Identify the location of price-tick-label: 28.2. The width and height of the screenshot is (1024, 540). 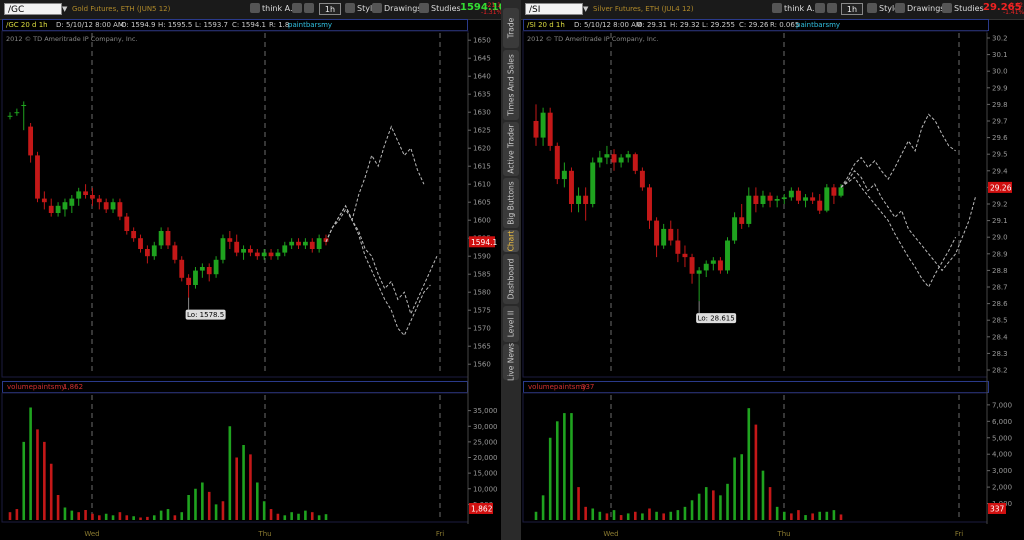
(1000, 371).